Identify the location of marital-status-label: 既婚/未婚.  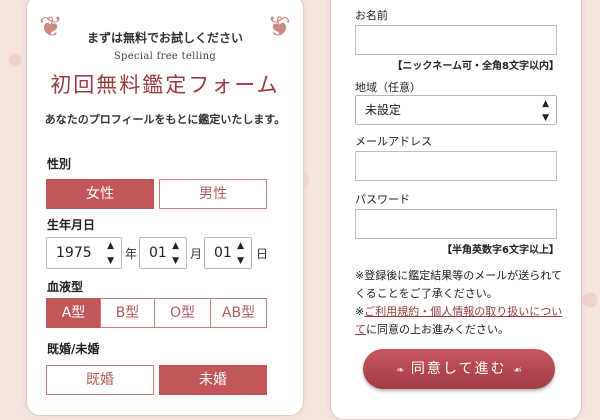
(73, 349).